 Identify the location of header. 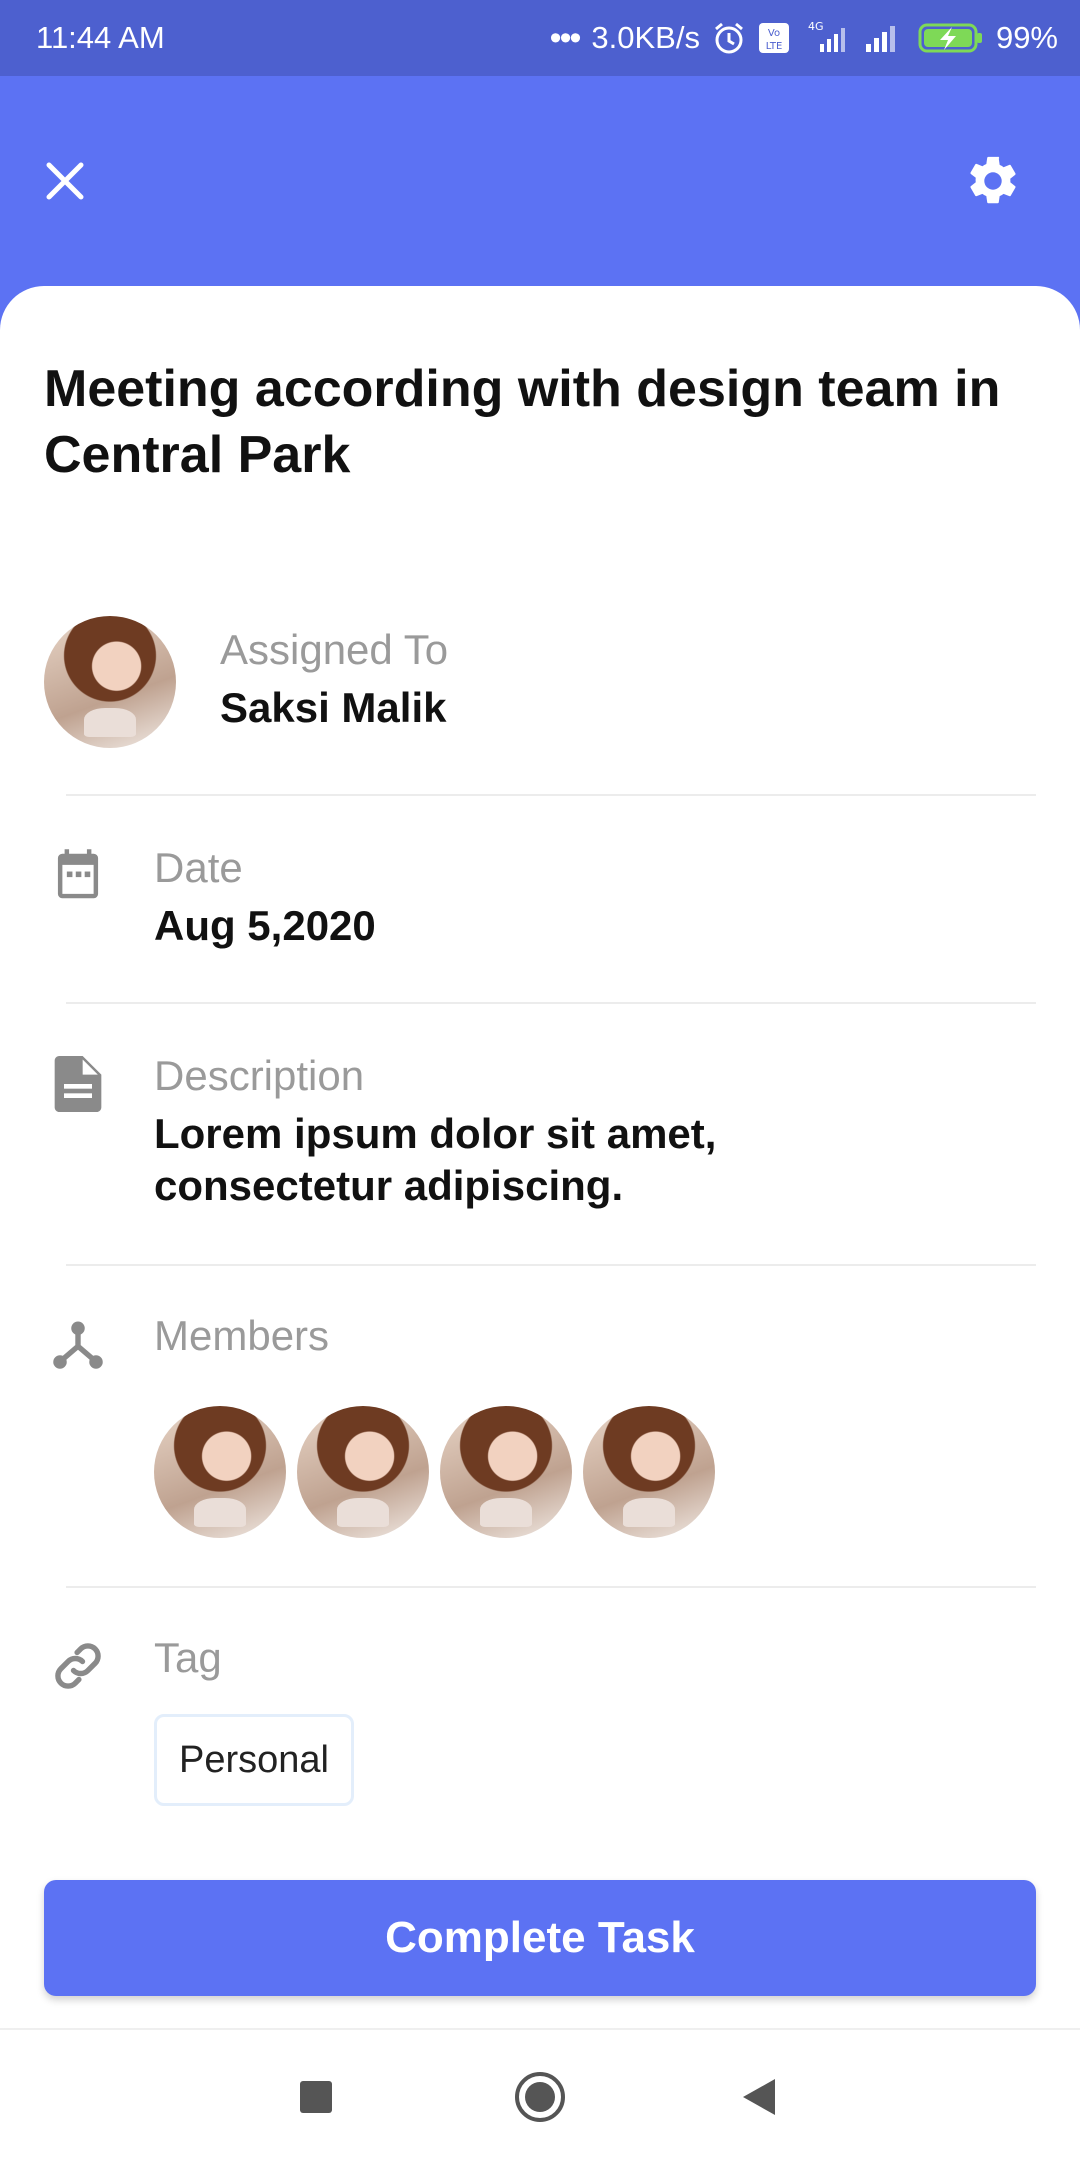
(540, 181).